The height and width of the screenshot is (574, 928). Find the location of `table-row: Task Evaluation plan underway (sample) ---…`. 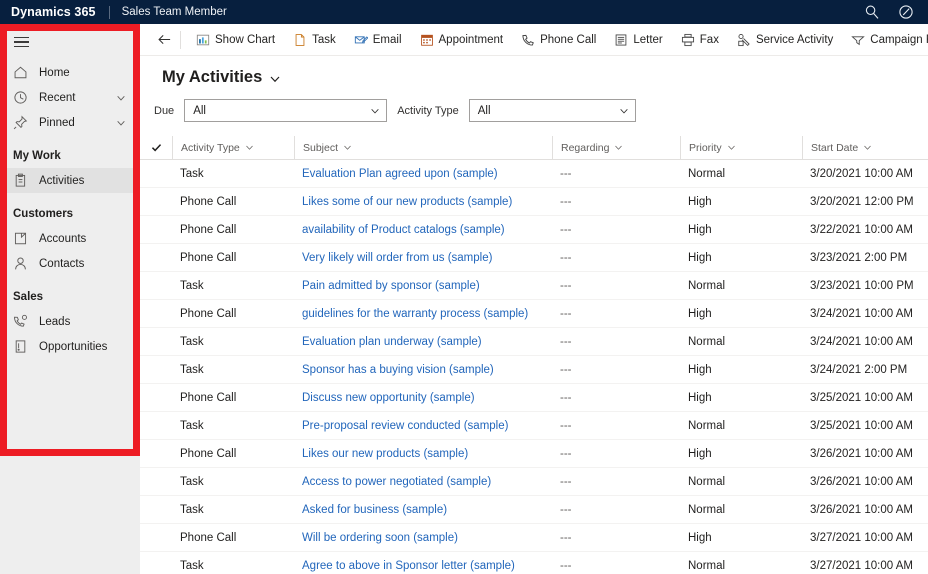

table-row: Task Evaluation plan underway (sample) ---… is located at coordinates (534, 342).